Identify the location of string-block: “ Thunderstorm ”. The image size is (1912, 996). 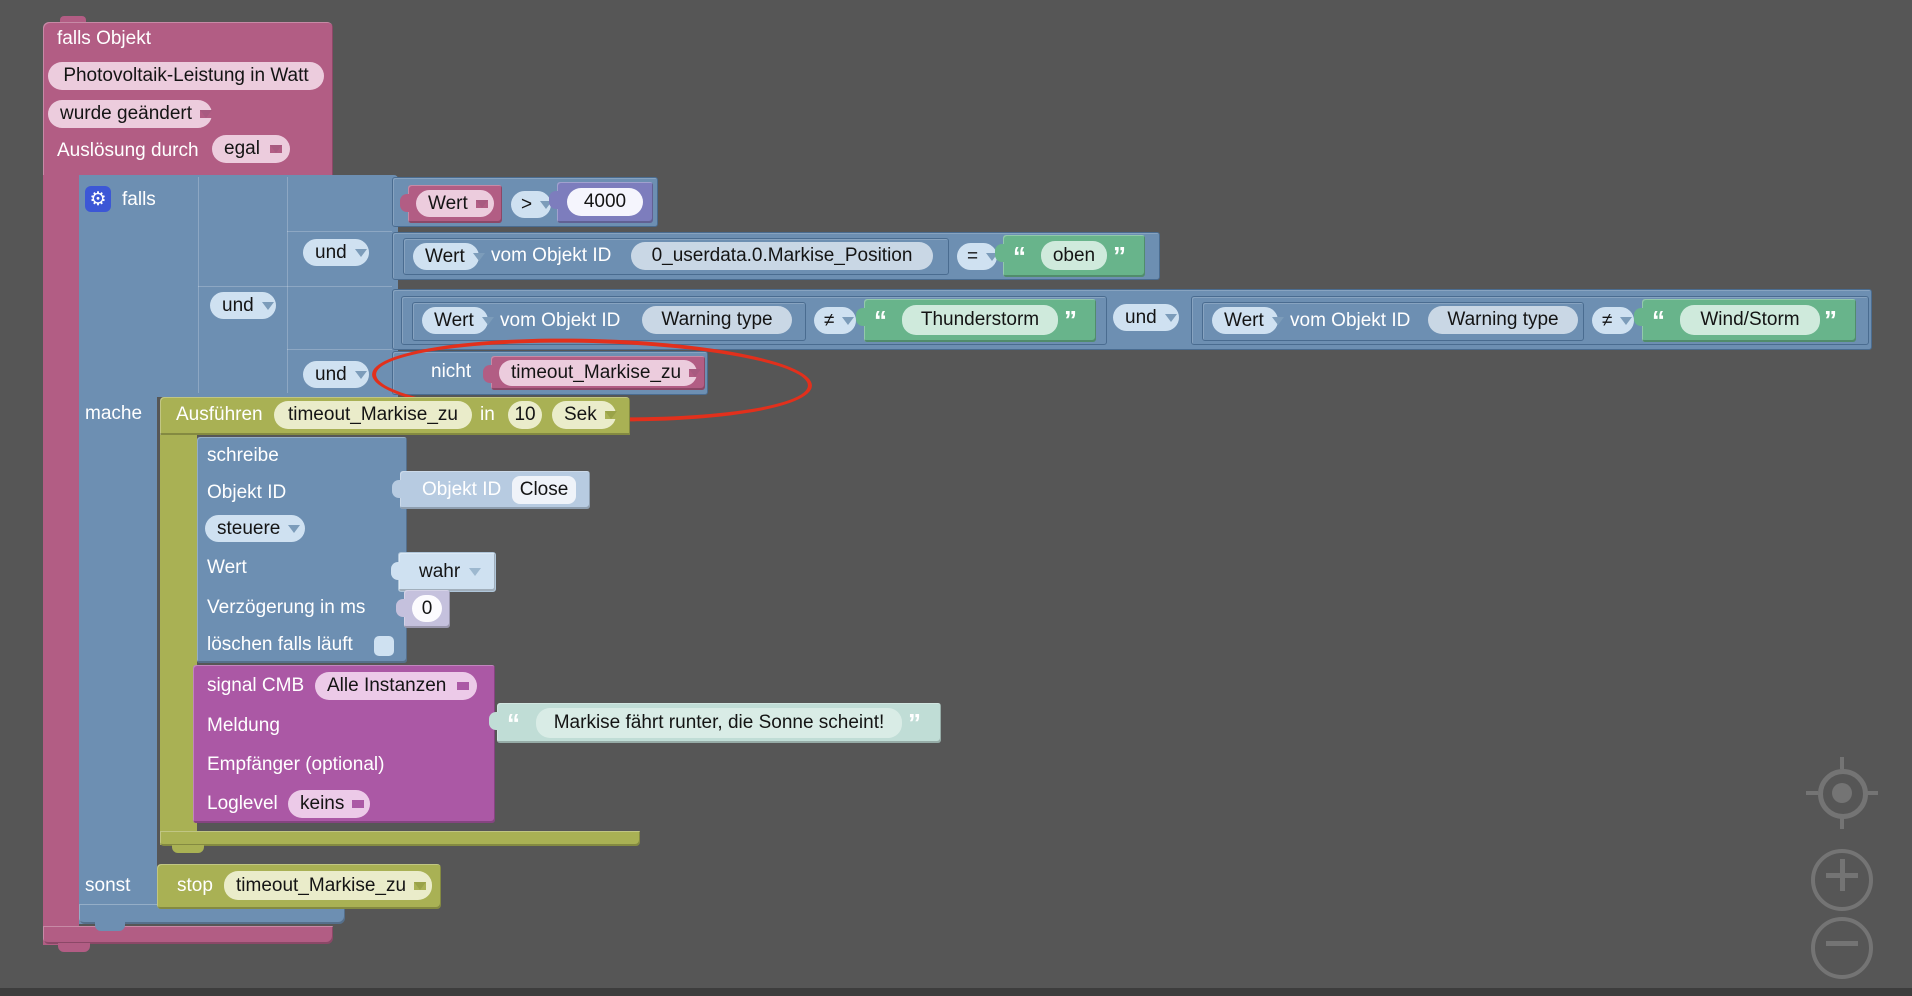
(976, 320).